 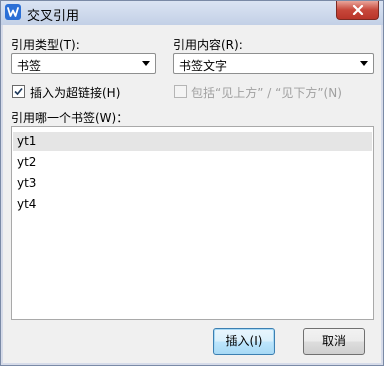 What do you see at coordinates (83, 63) in the screenshot?
I see `ref-type-select: 书签` at bounding box center [83, 63].